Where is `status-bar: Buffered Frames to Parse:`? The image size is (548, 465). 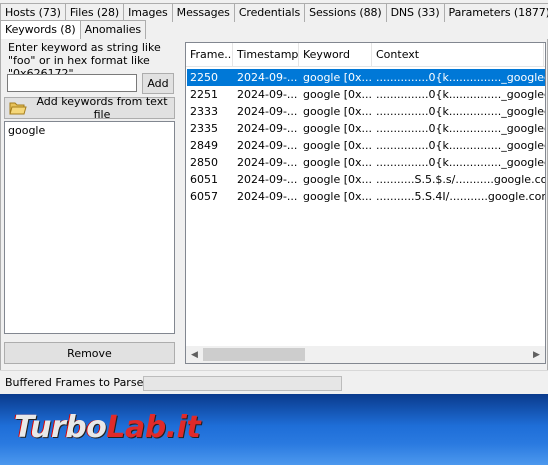
status-bar: Buffered Frames to Parse: is located at coordinates (274, 382).